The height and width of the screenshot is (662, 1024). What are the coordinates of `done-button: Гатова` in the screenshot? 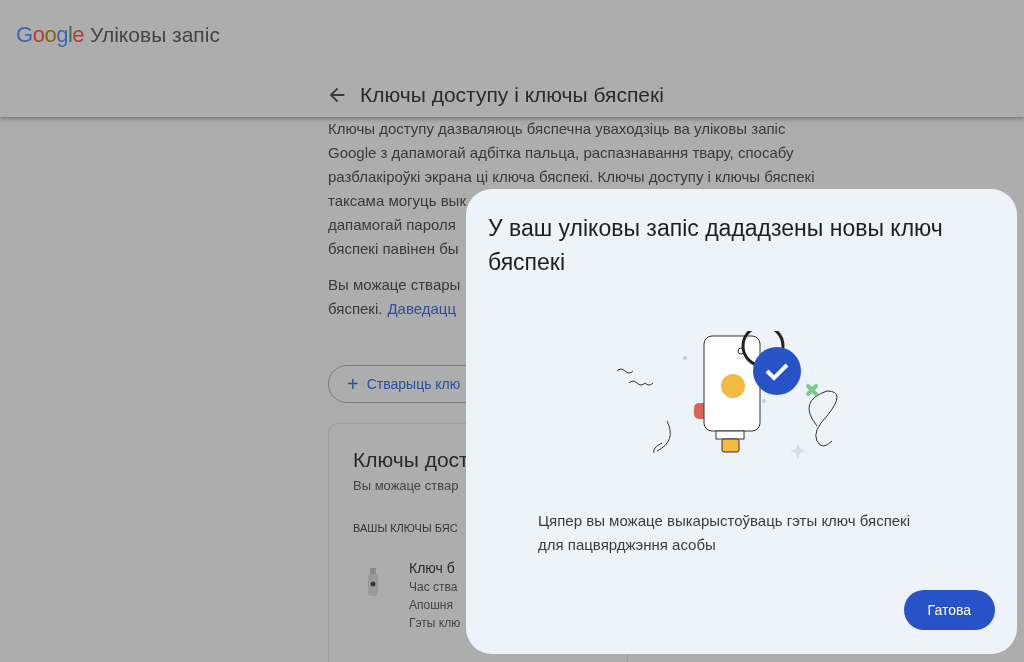 It's located at (949, 610).